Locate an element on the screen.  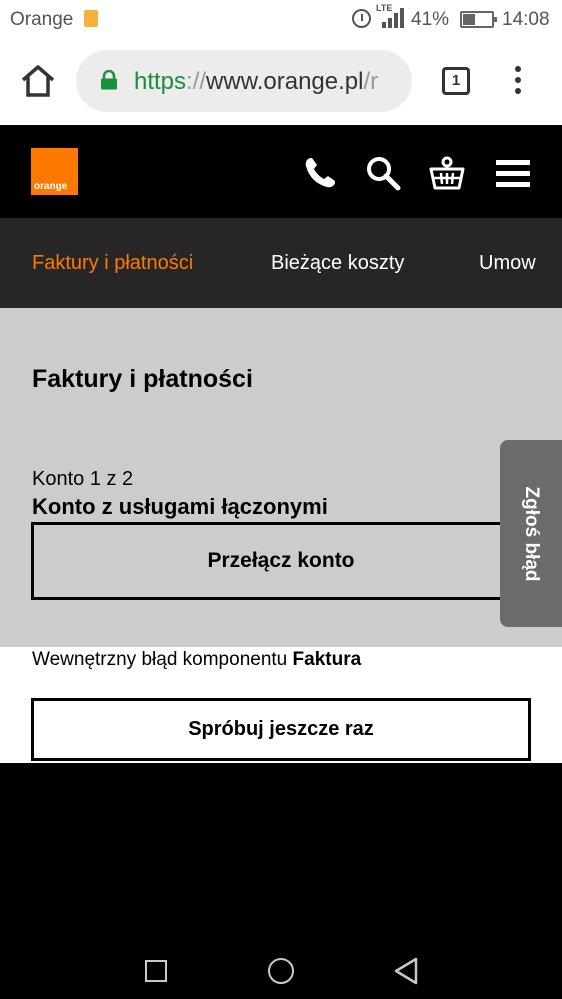
address-bar: https://www.orange.pl/r is located at coordinates (244, 81).